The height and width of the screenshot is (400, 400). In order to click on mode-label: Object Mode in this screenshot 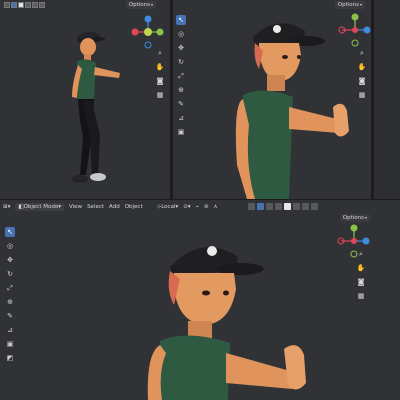, I will do `click(41, 206)`.